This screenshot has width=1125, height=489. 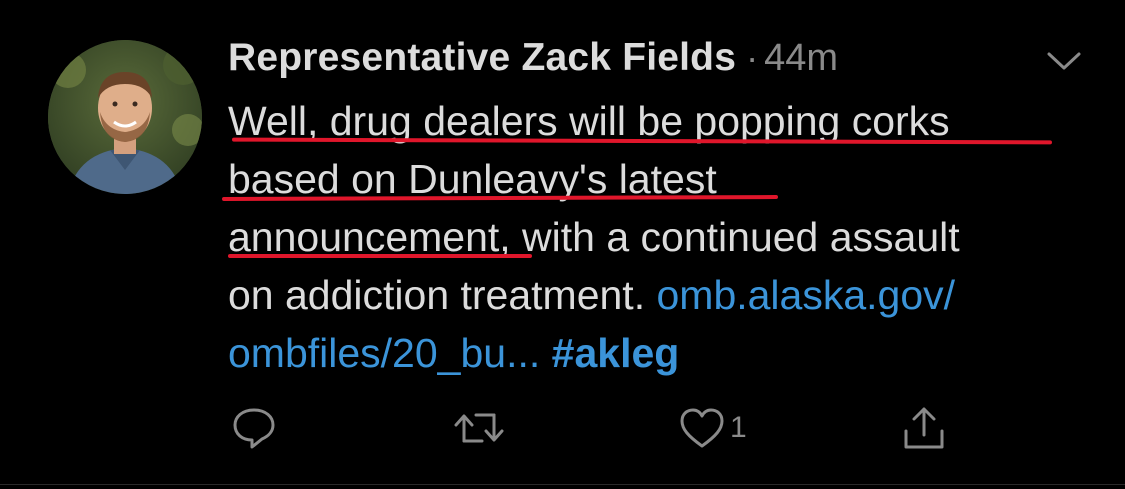 I want to click on avatar-image, so click(x=125, y=117).